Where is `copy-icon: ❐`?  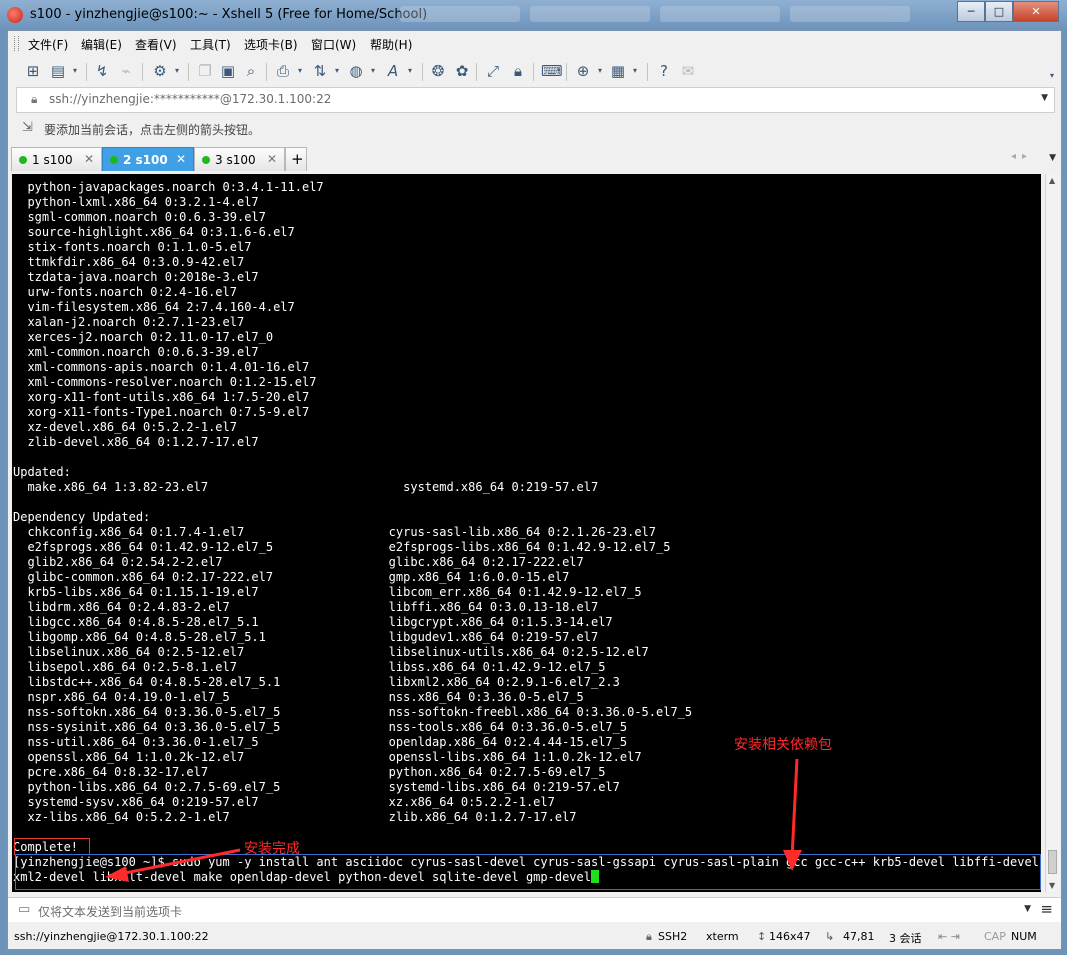 copy-icon: ❐ is located at coordinates (205, 71).